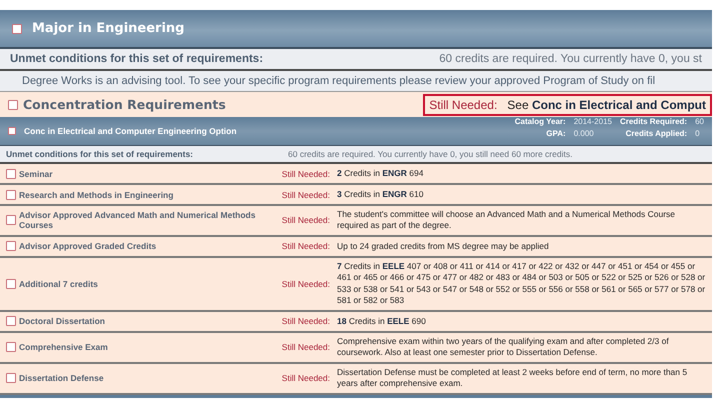  I want to click on requirement-name: Seminar, so click(36, 173).